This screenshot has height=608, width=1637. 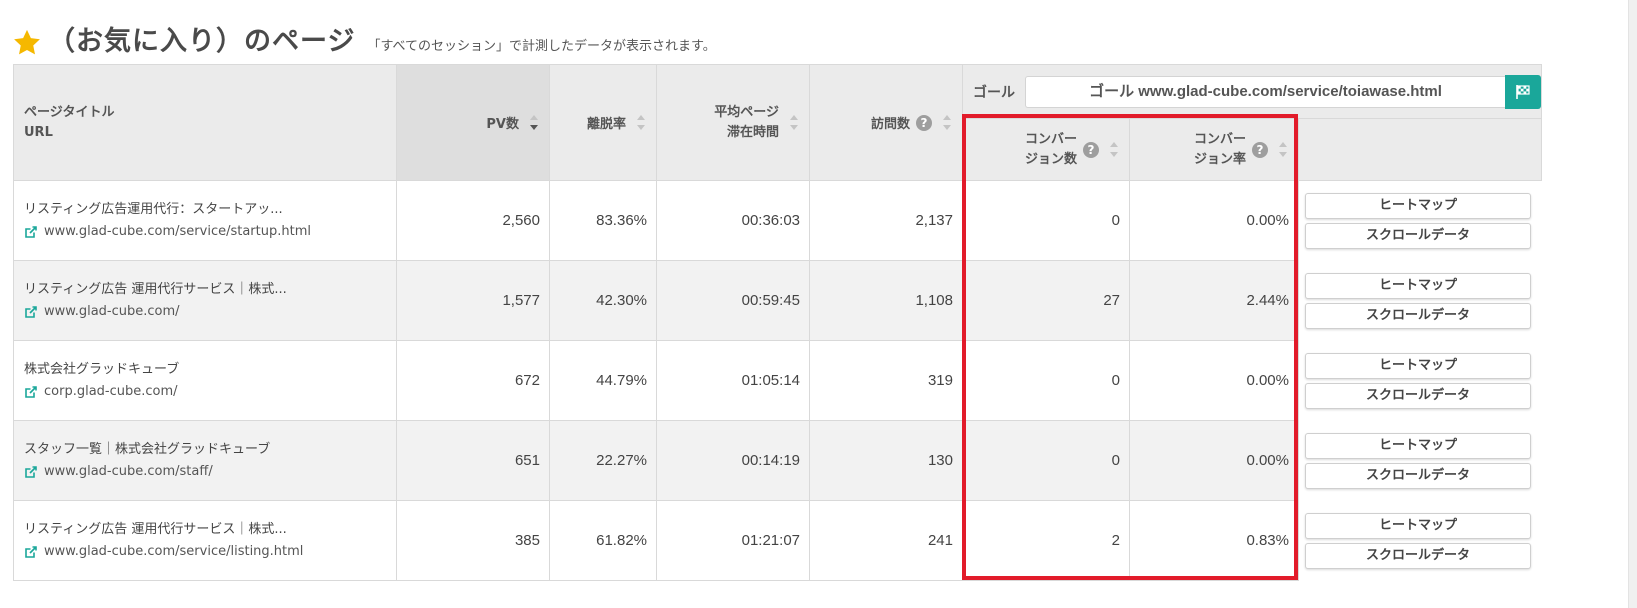 I want to click on column-header-actions, so click(x=1420, y=149).